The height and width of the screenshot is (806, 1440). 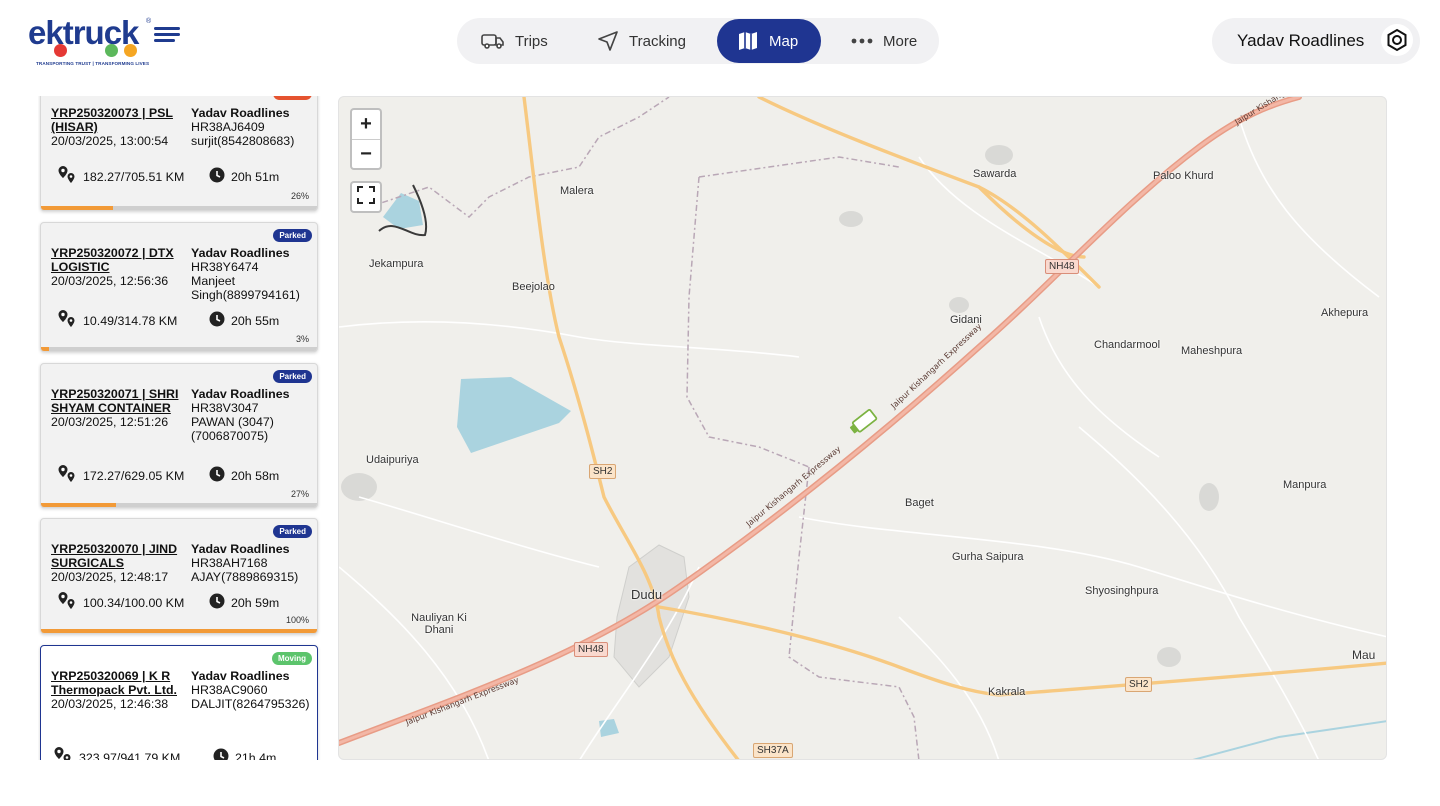 What do you see at coordinates (229, 690) in the screenshot?
I see `trip-vehicle: HR38AC9060` at bounding box center [229, 690].